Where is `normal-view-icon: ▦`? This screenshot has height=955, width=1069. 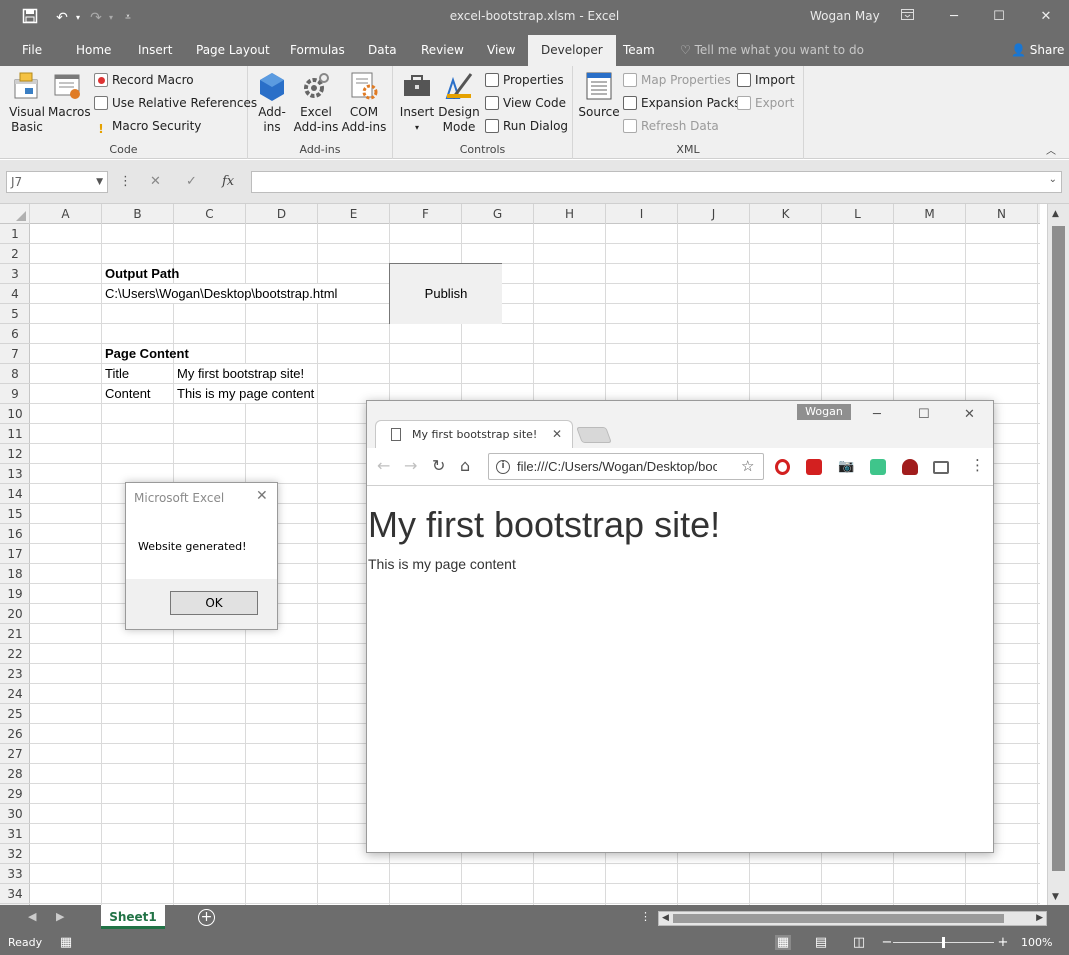 normal-view-icon: ▦ is located at coordinates (783, 942).